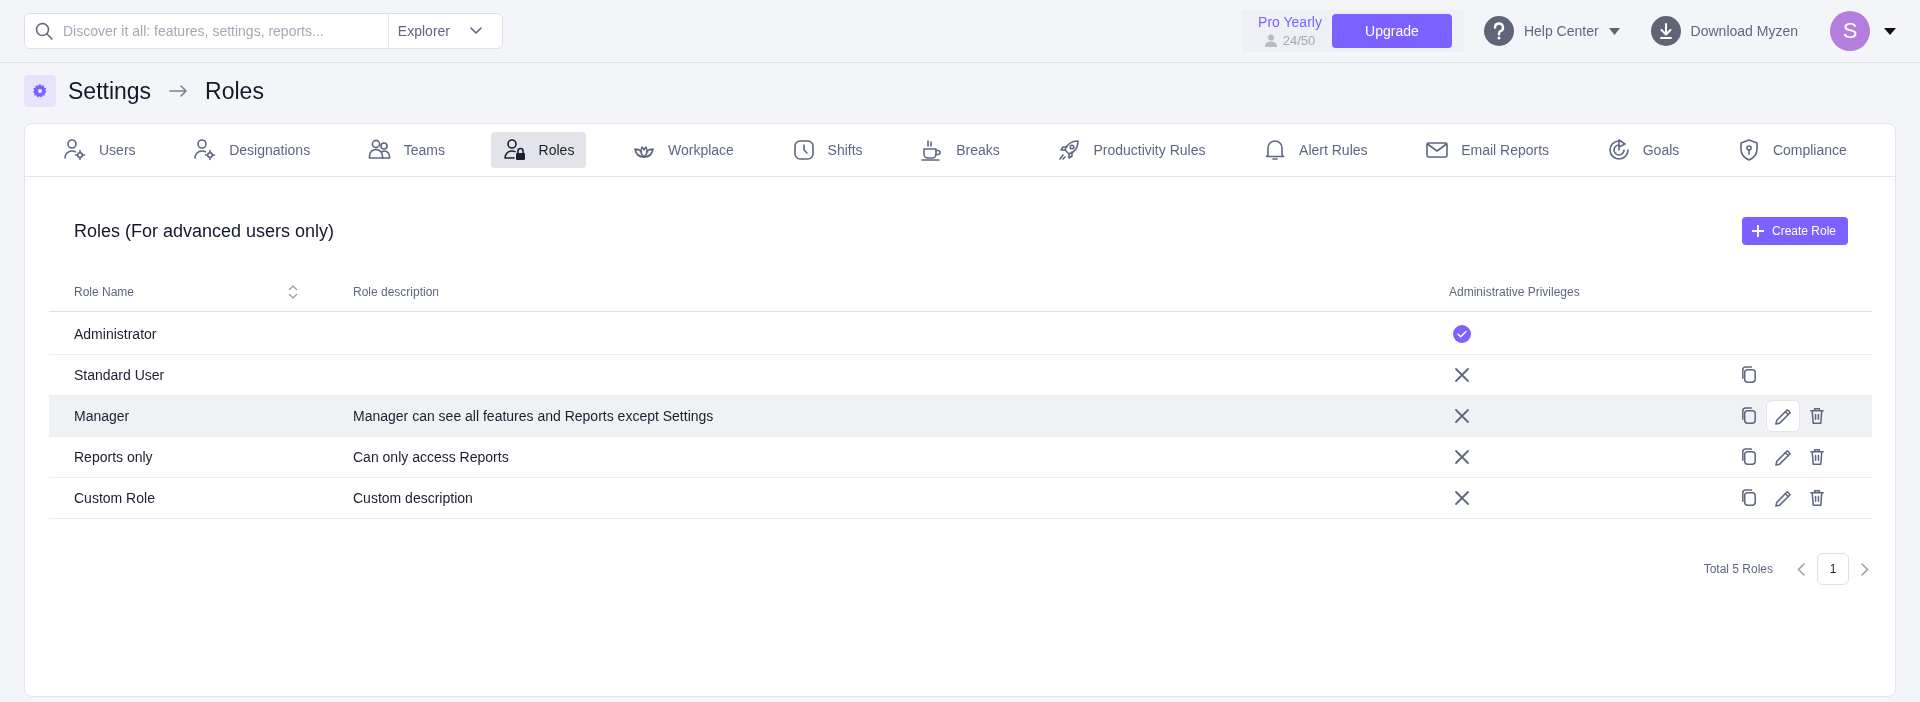  What do you see at coordinates (1299, 40) in the screenshot?
I see `seat-count: 24/50` at bounding box center [1299, 40].